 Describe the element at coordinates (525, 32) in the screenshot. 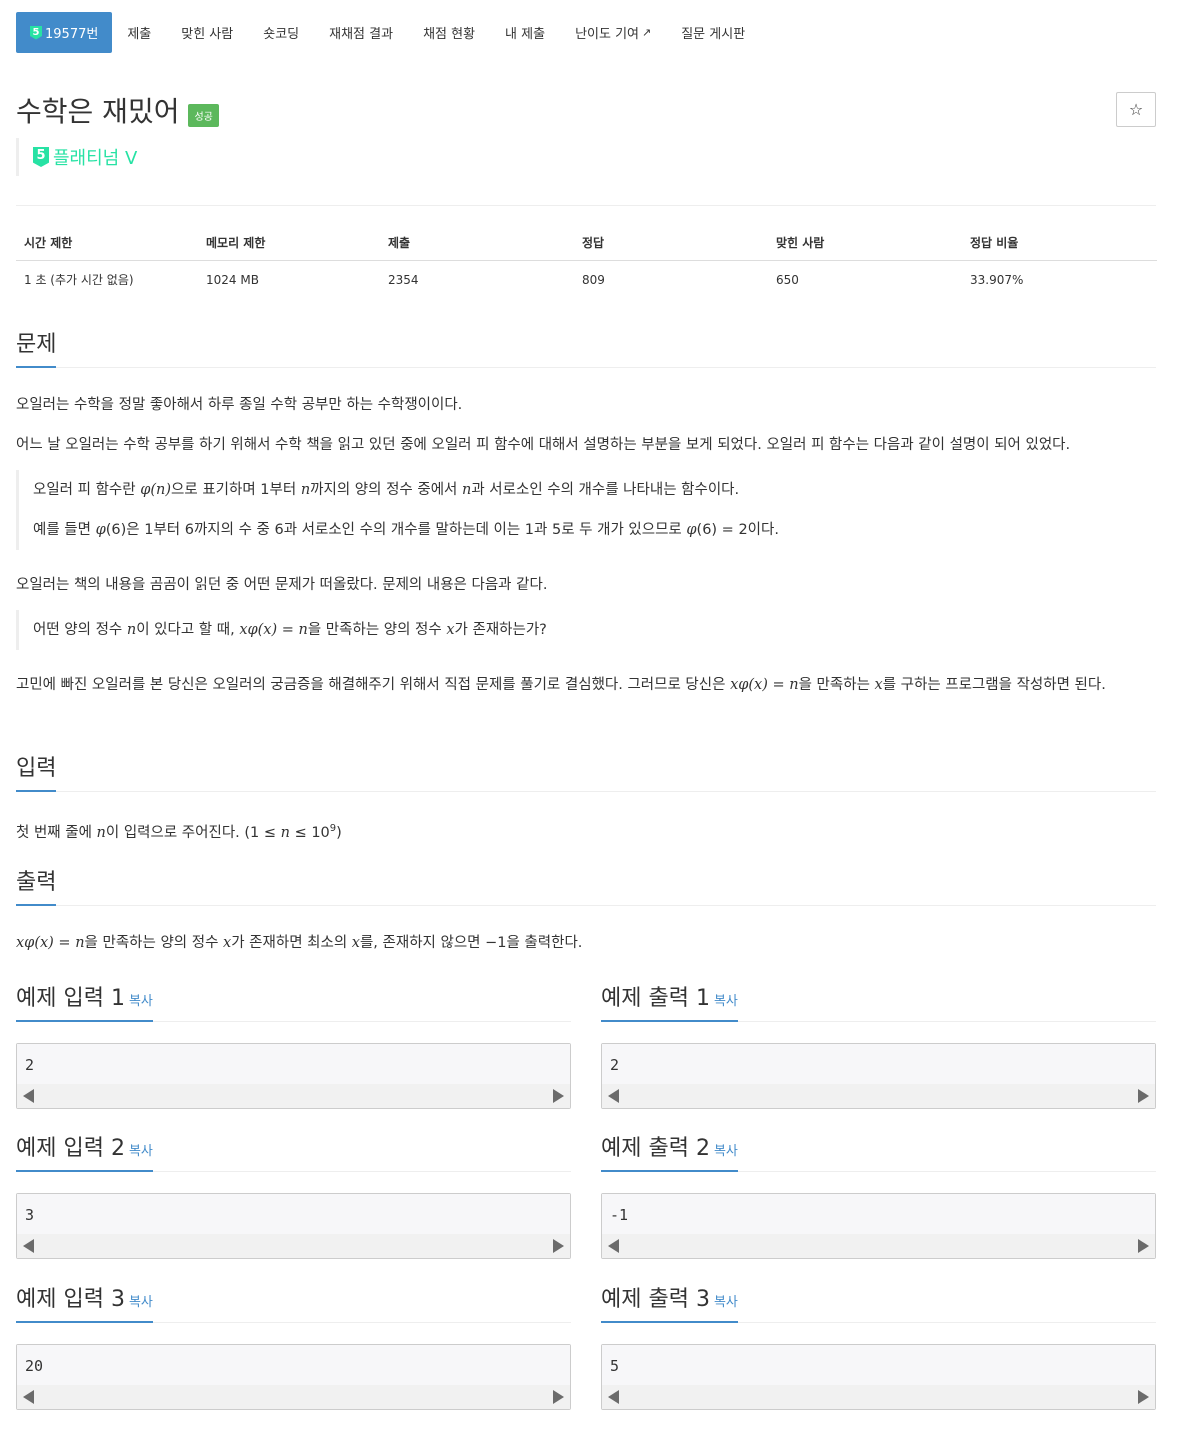

I see `tab-my-submissions: 내 제출` at that location.